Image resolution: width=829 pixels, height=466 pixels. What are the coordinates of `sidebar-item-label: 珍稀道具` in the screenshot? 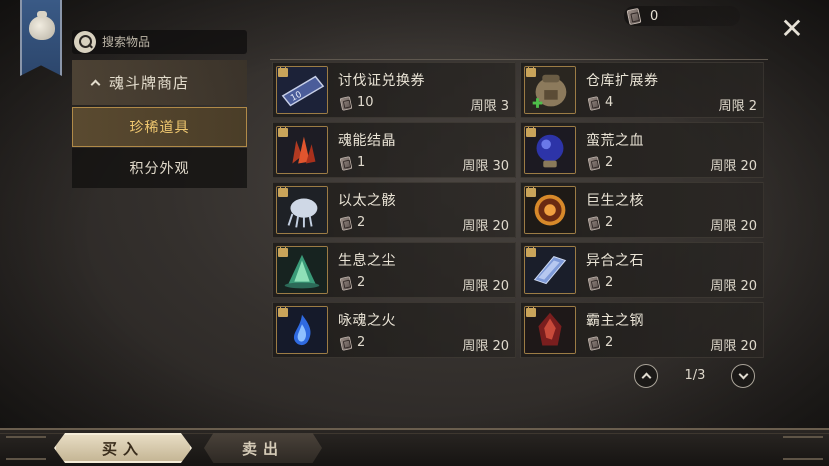 It's located at (159, 128).